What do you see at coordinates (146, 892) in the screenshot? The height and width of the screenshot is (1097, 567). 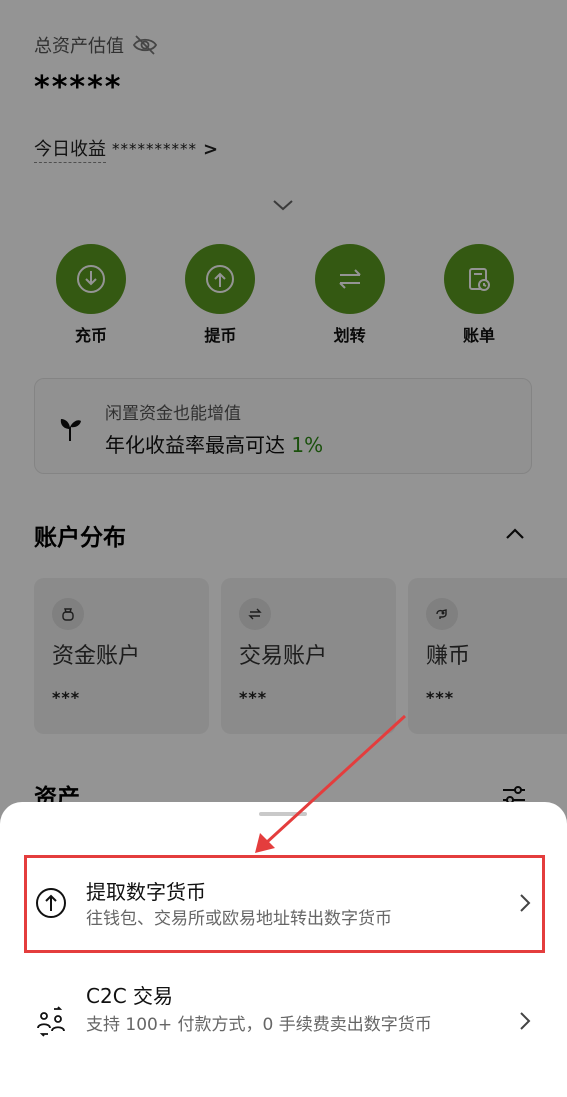 I see `withdraw-crypto-title: 提取数字货币` at bounding box center [146, 892].